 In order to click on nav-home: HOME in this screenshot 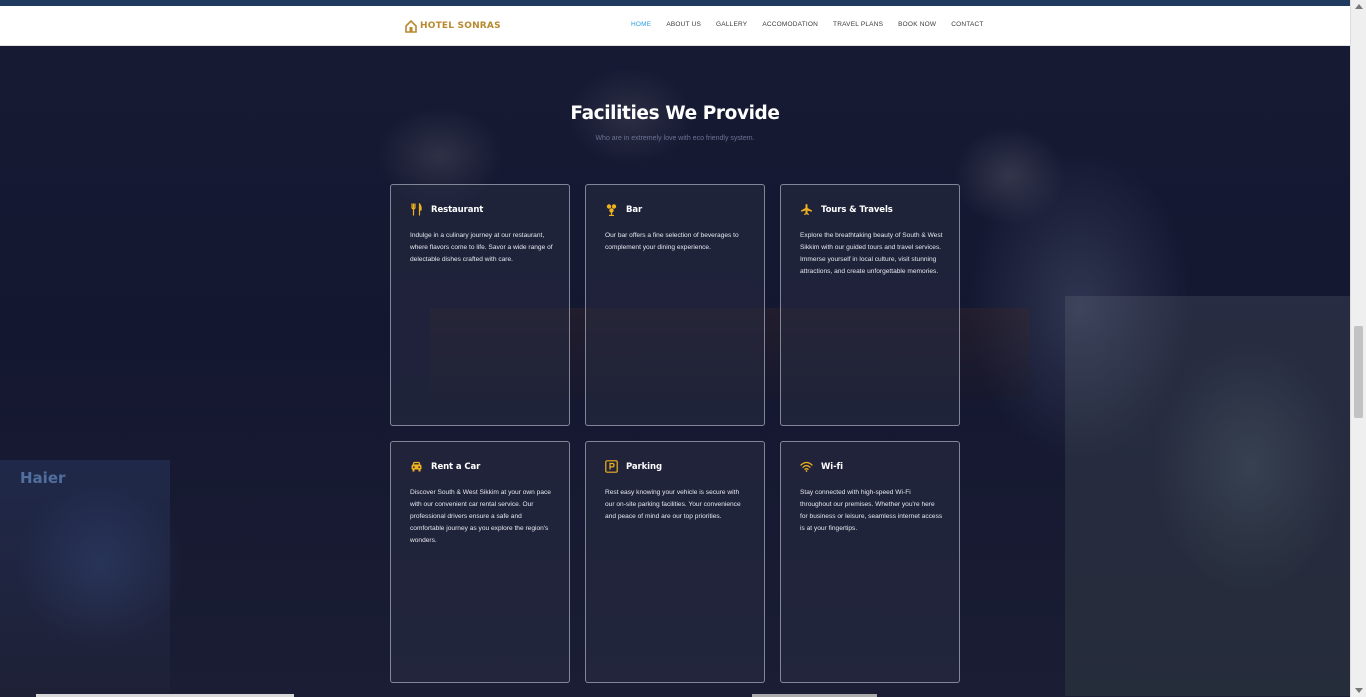, I will do `click(641, 24)`.